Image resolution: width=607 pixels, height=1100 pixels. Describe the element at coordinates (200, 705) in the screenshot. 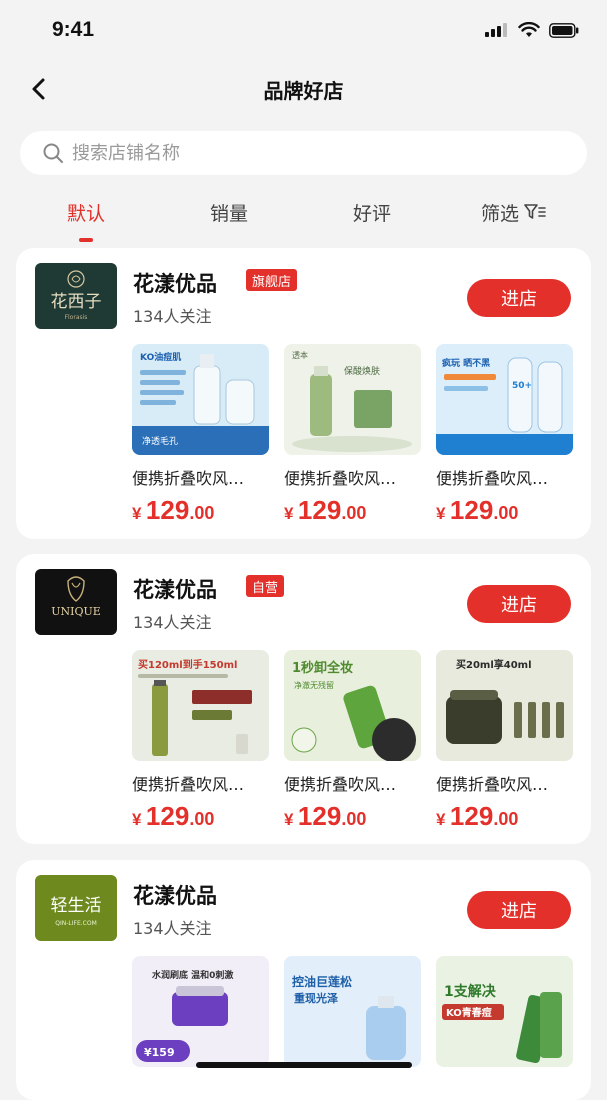

I see `product-image: 买120ml到手150ml` at that location.